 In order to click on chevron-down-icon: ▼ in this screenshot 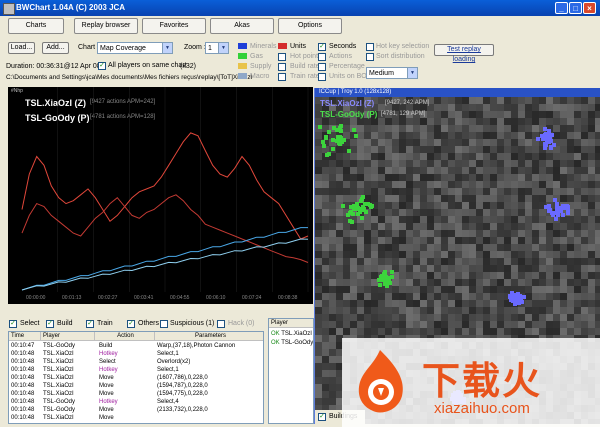, I will do `click(223, 48)`.